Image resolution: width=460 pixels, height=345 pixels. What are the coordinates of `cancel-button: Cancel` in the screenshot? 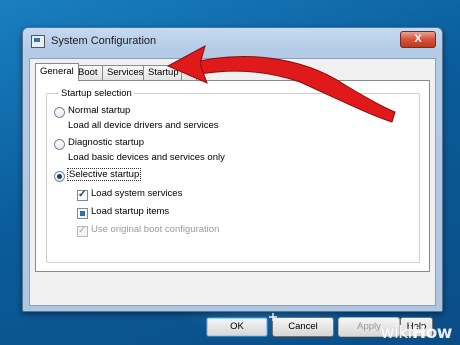 It's located at (303, 327).